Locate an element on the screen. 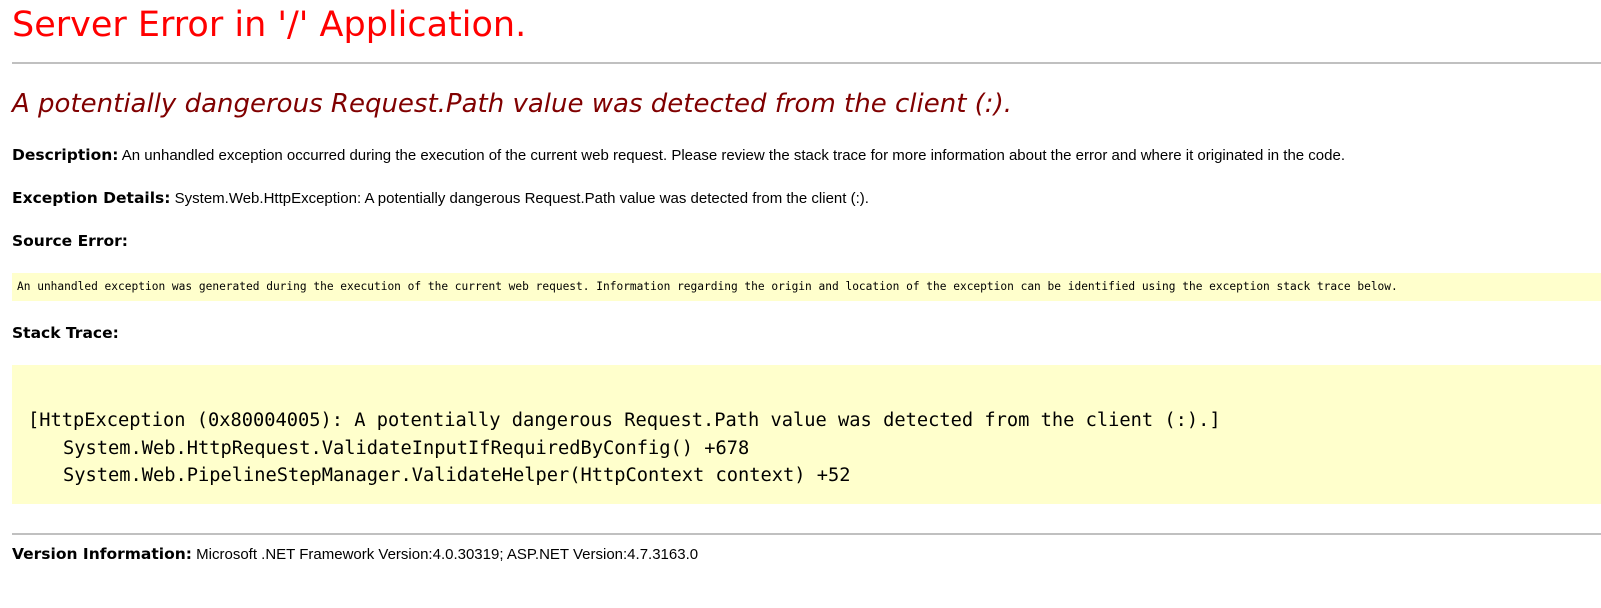 The height and width of the screenshot is (608, 1601). page-title: Server Error in '/' Application. is located at coordinates (269, 25).